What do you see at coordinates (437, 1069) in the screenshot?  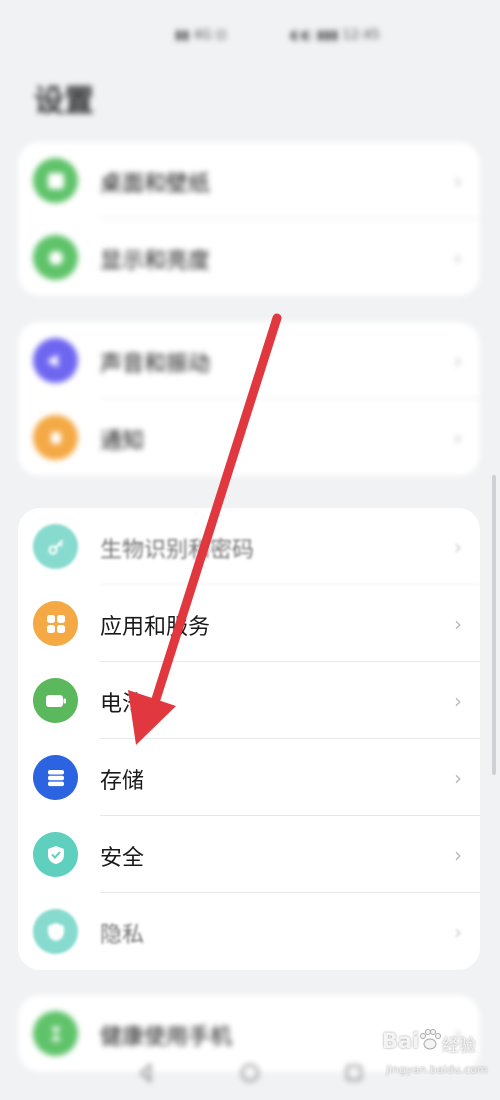 I see `watermark-domain: jingyan.baidu.com` at bounding box center [437, 1069].